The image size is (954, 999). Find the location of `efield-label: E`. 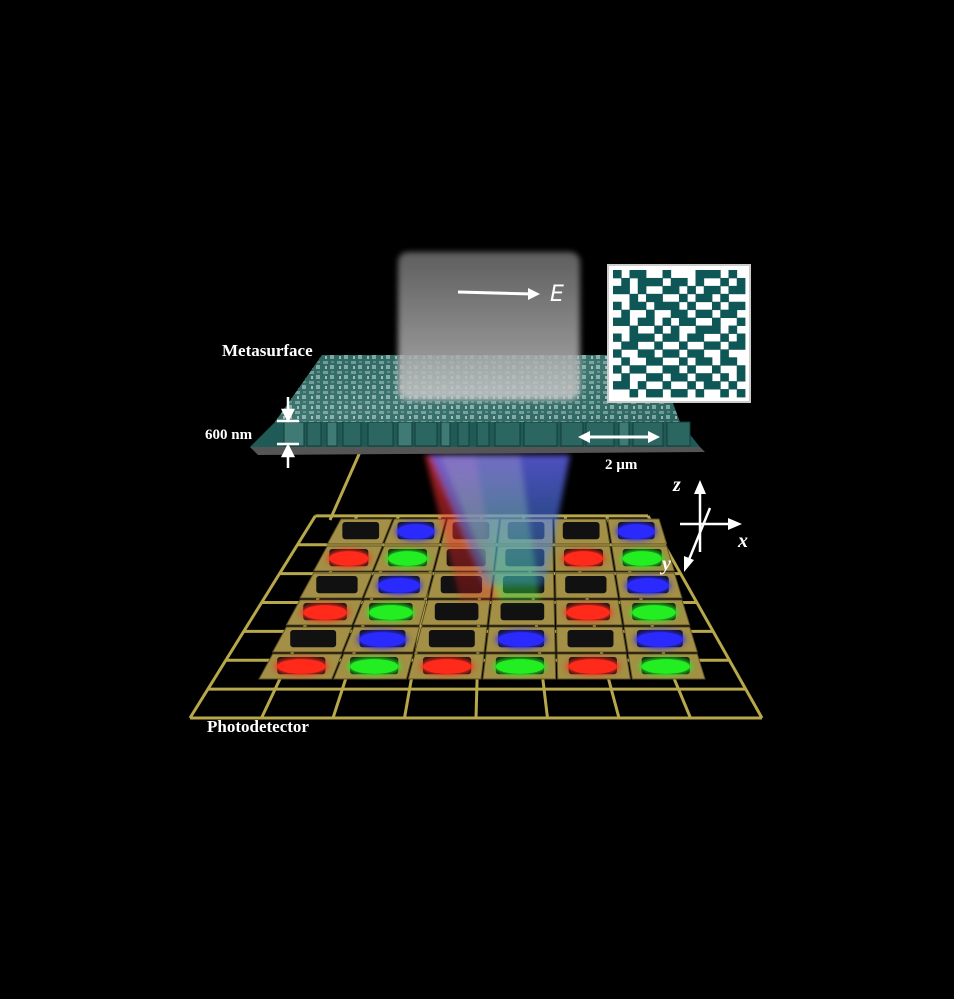

efield-label: E is located at coordinates (557, 294).